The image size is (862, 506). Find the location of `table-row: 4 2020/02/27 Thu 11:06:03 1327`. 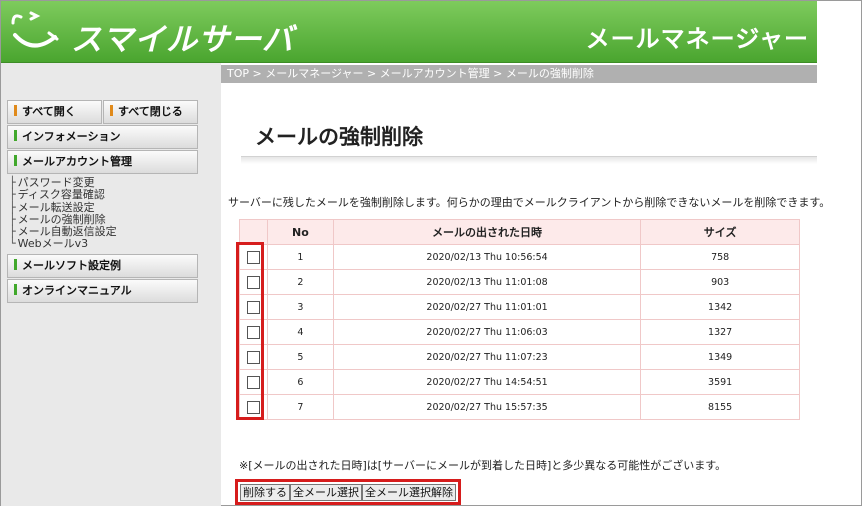

table-row: 4 2020/02/27 Thu 11:06:03 1327 is located at coordinates (519, 332).